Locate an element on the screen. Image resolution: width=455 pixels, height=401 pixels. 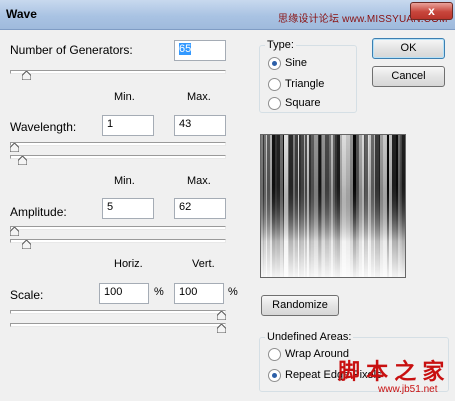
scale-horiz-slider-track is located at coordinates (118, 312).